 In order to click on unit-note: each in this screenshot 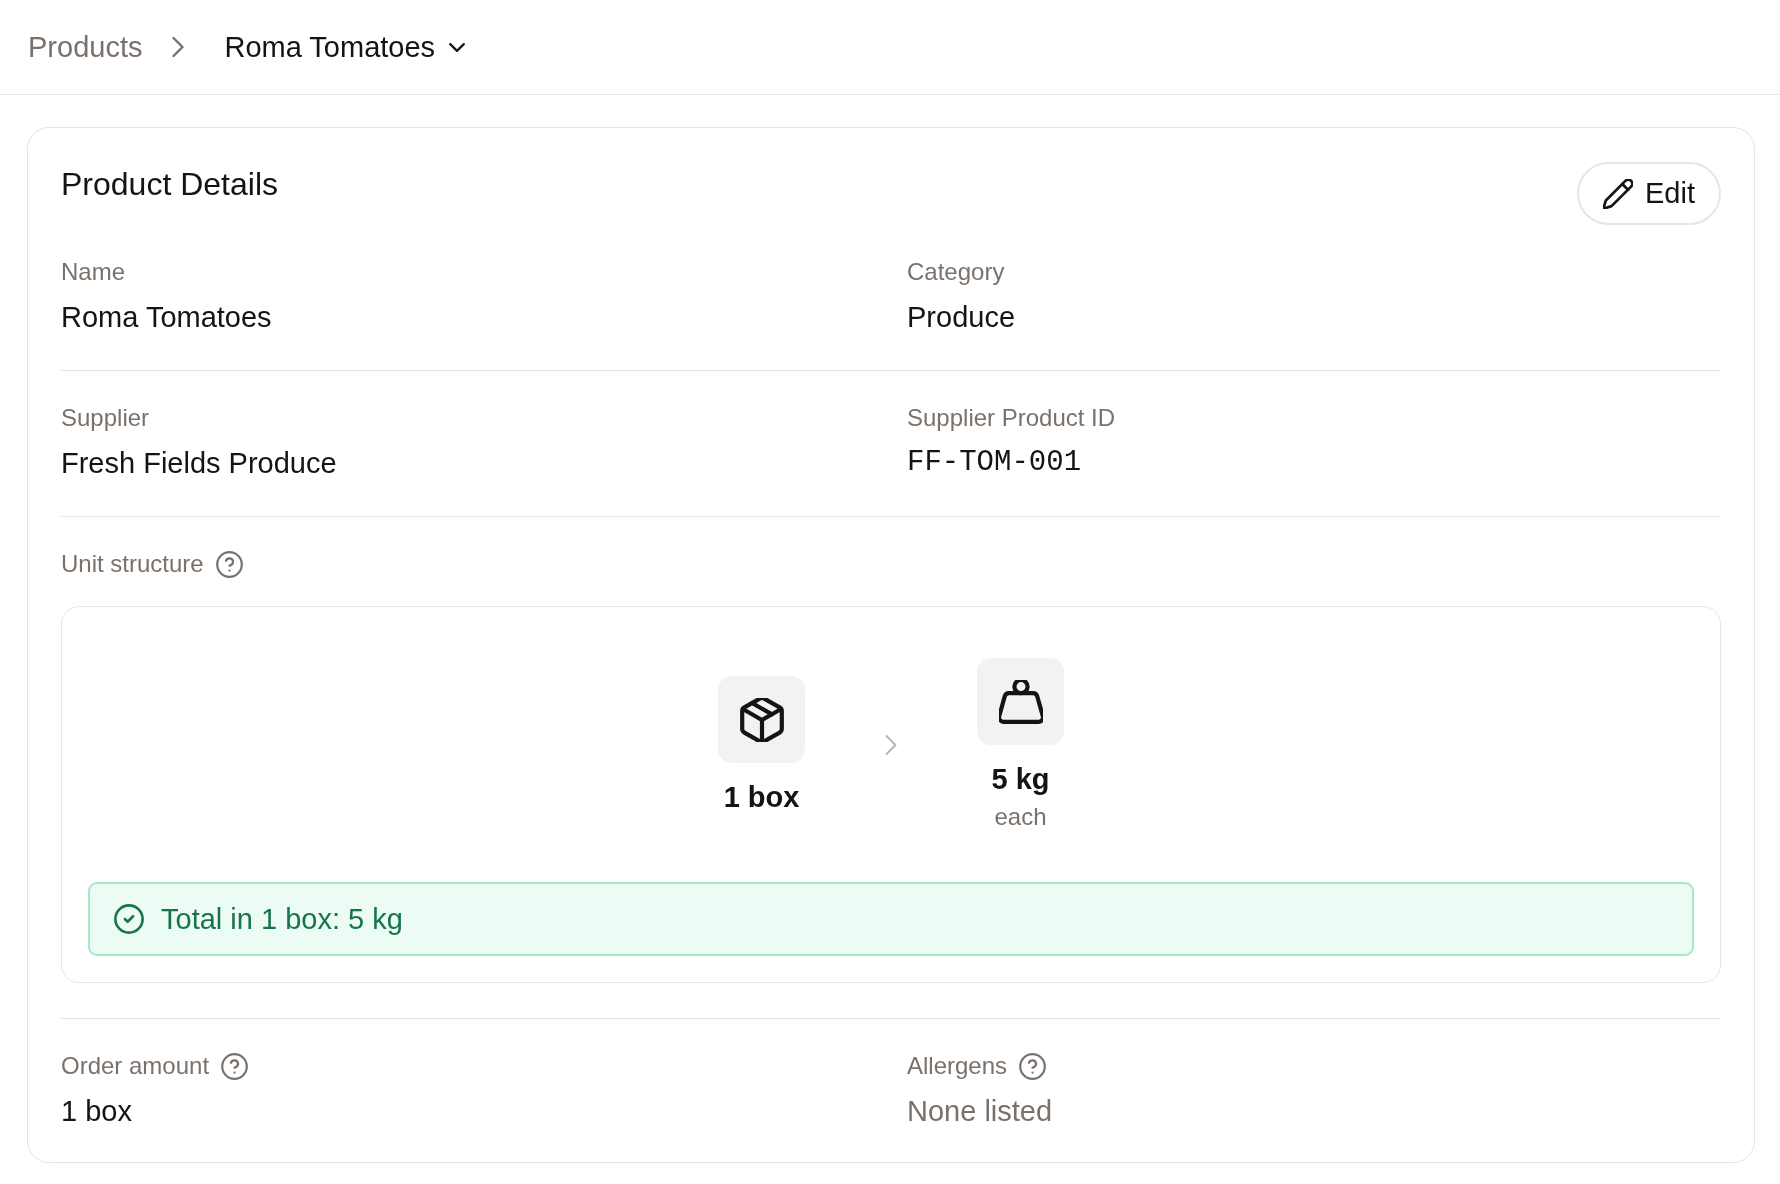, I will do `click(1020, 817)`.